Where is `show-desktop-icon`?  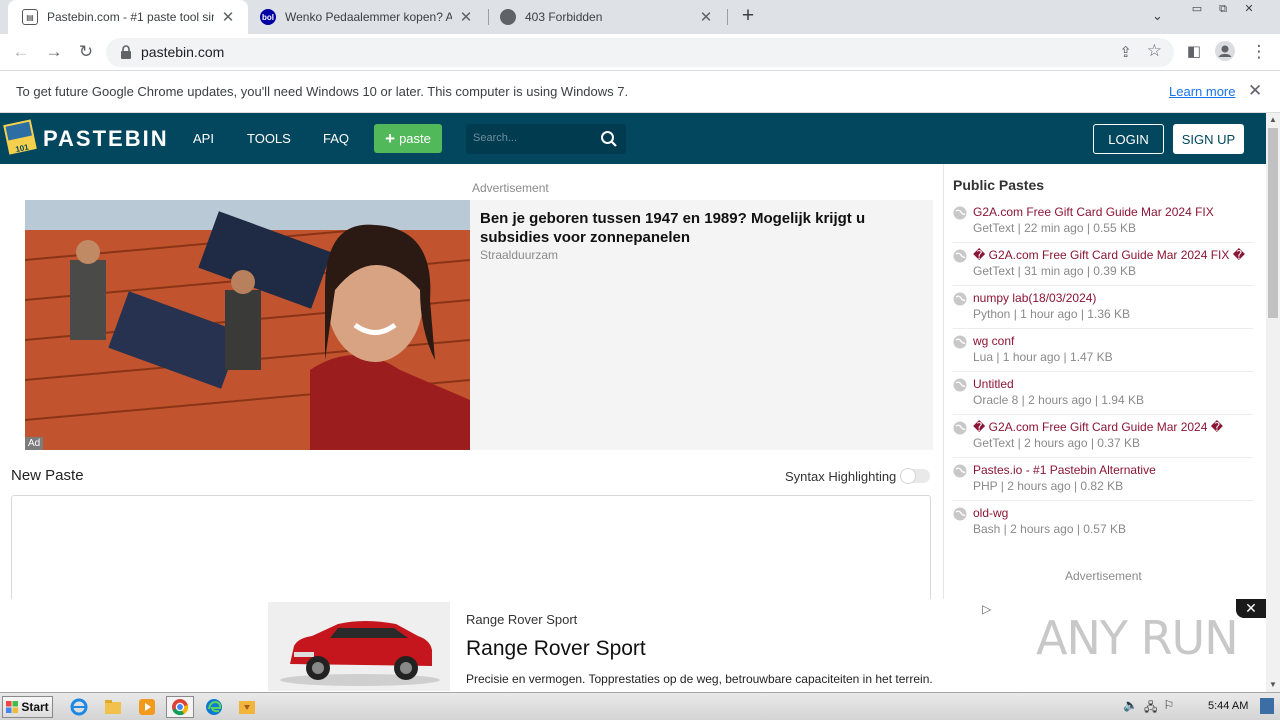 show-desktop-icon is located at coordinates (1267, 706).